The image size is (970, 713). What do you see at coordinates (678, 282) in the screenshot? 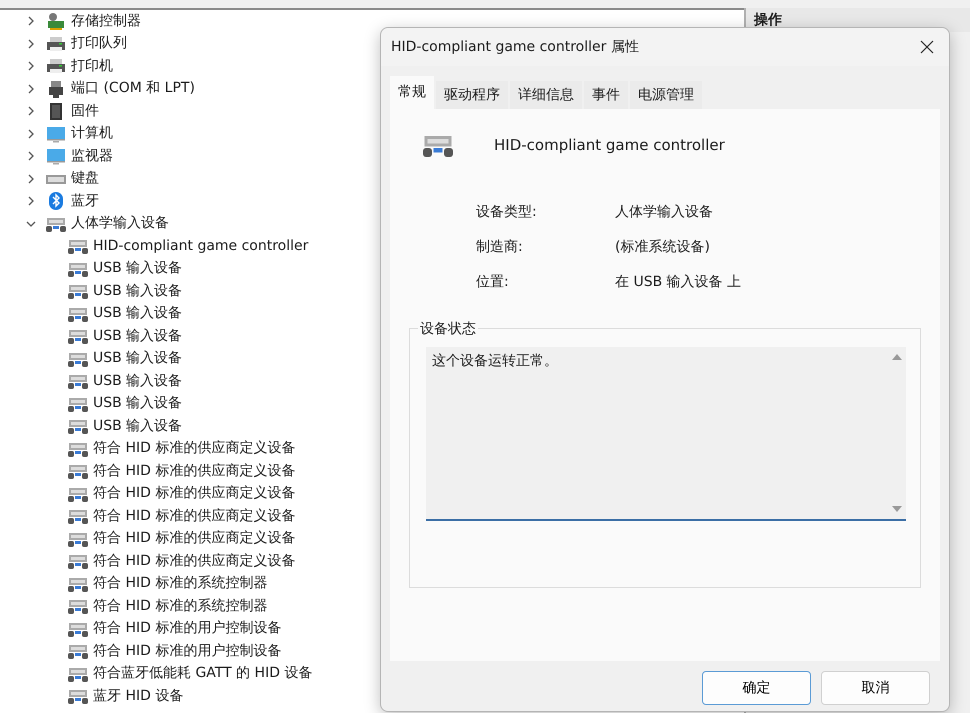
I see `property-value: 在 USB 输入设备 上` at bounding box center [678, 282].